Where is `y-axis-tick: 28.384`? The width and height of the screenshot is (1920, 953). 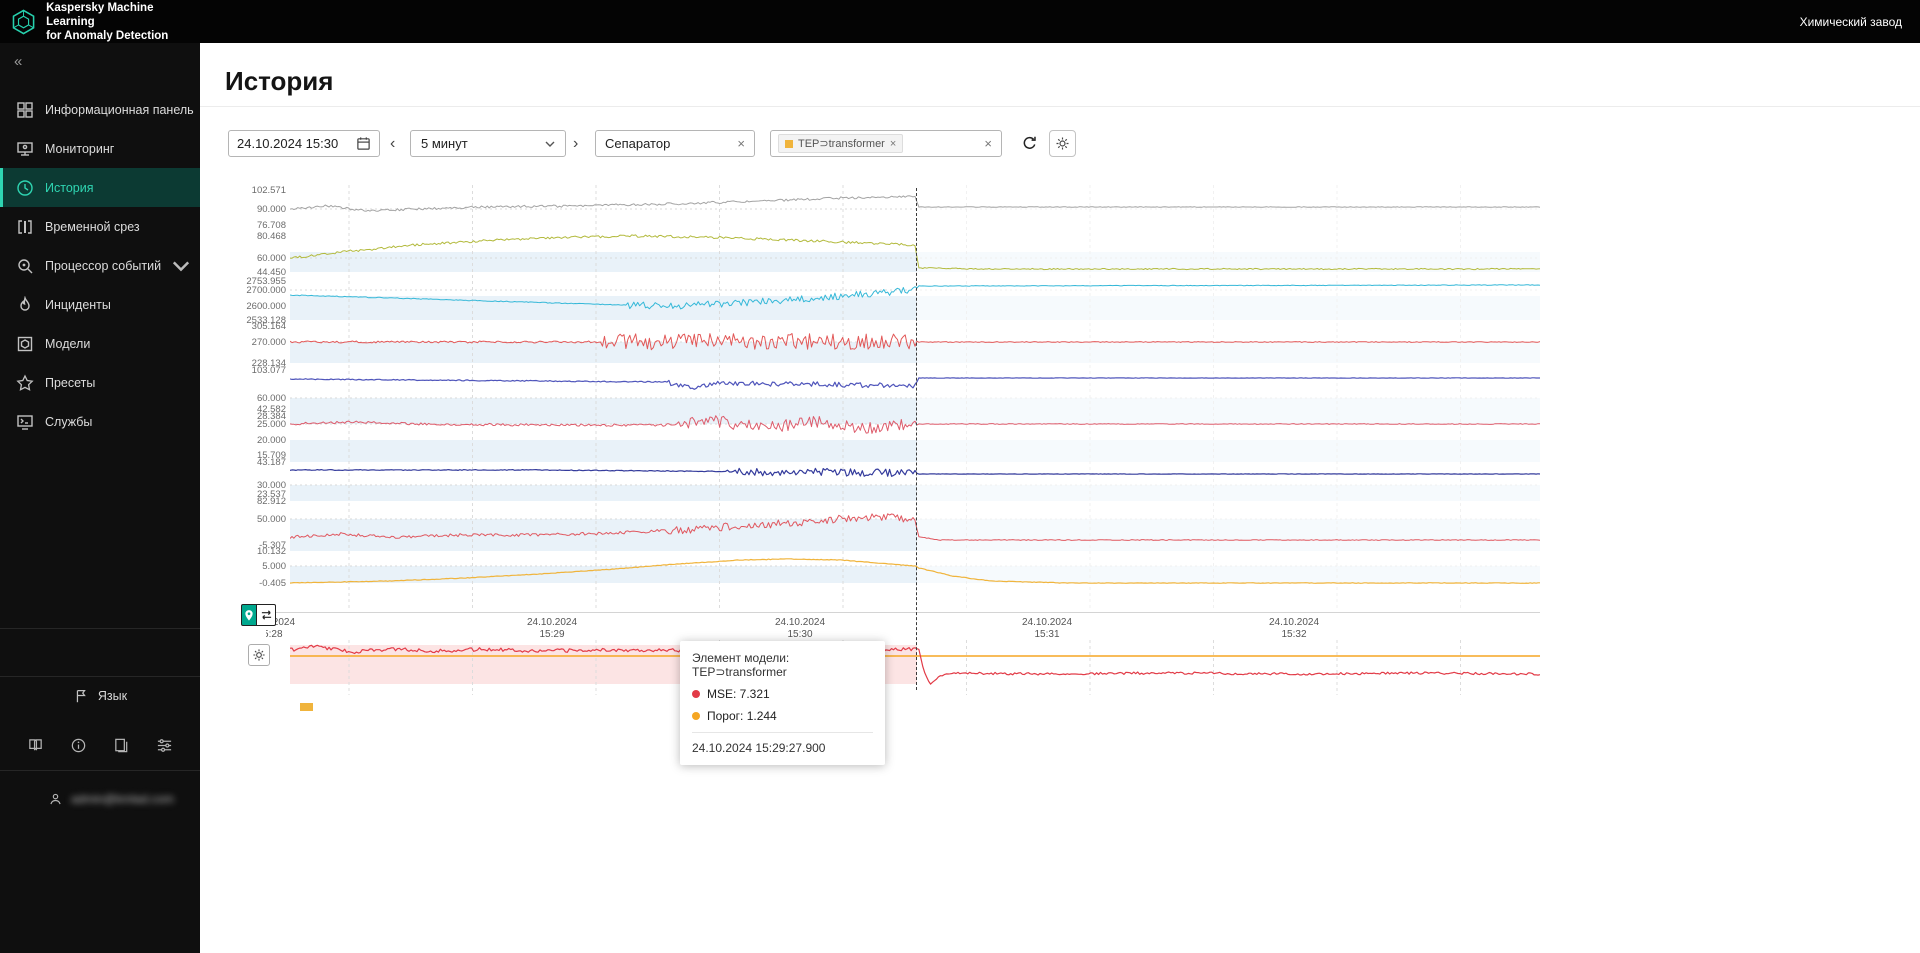 y-axis-tick: 28.384 is located at coordinates (271, 416).